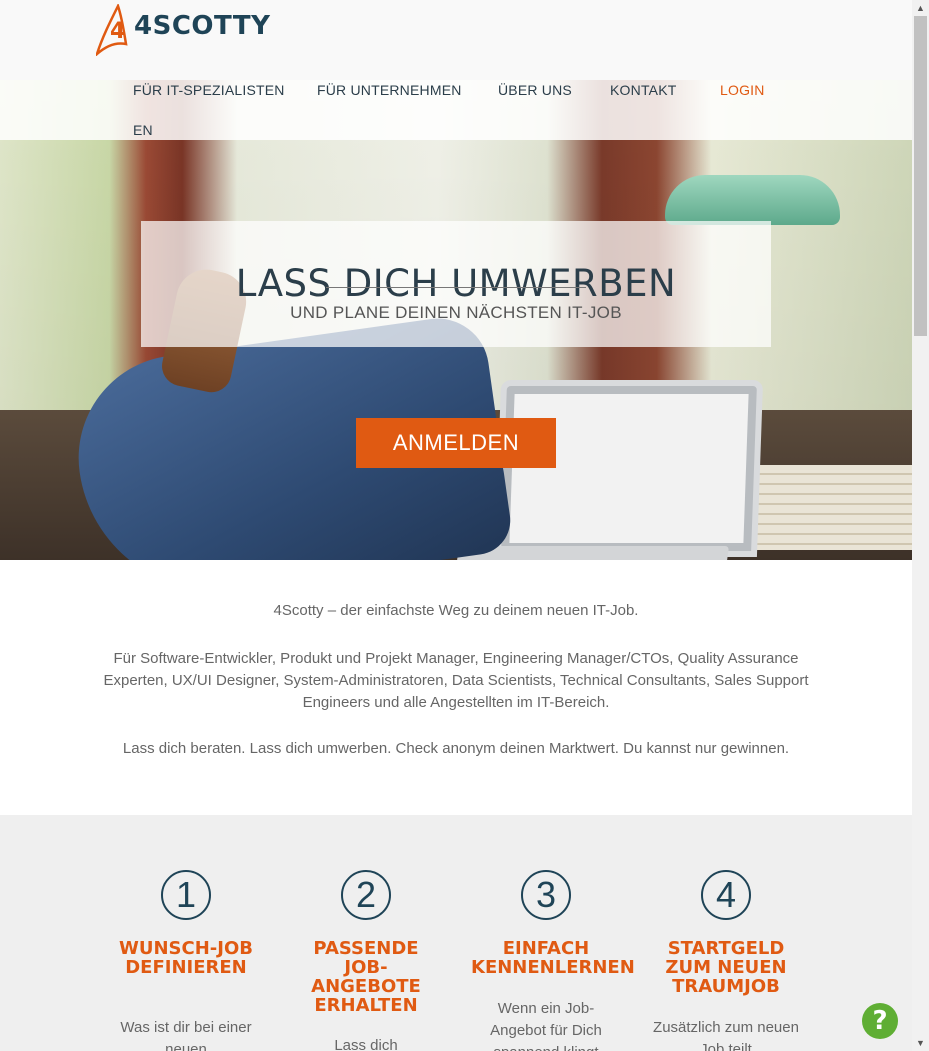 The height and width of the screenshot is (1051, 929). I want to click on logo: 4 4SCOTTY, so click(183, 30).